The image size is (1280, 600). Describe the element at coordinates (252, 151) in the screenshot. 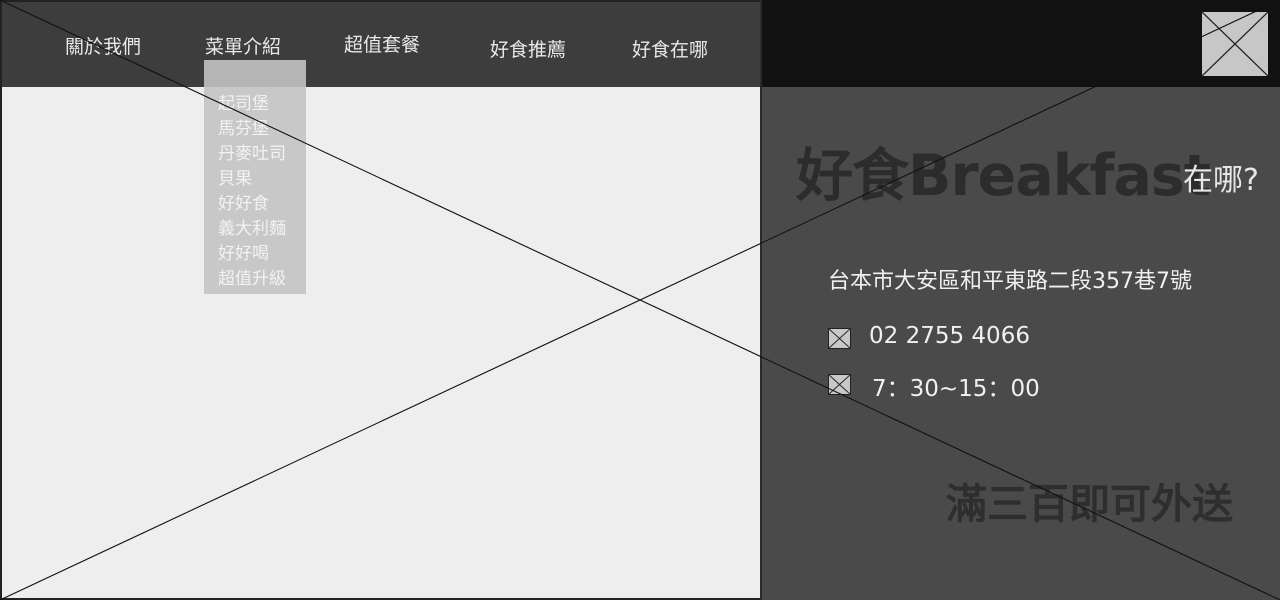

I see `dropdown-item-danish-toast: 丹麥吐司` at that location.